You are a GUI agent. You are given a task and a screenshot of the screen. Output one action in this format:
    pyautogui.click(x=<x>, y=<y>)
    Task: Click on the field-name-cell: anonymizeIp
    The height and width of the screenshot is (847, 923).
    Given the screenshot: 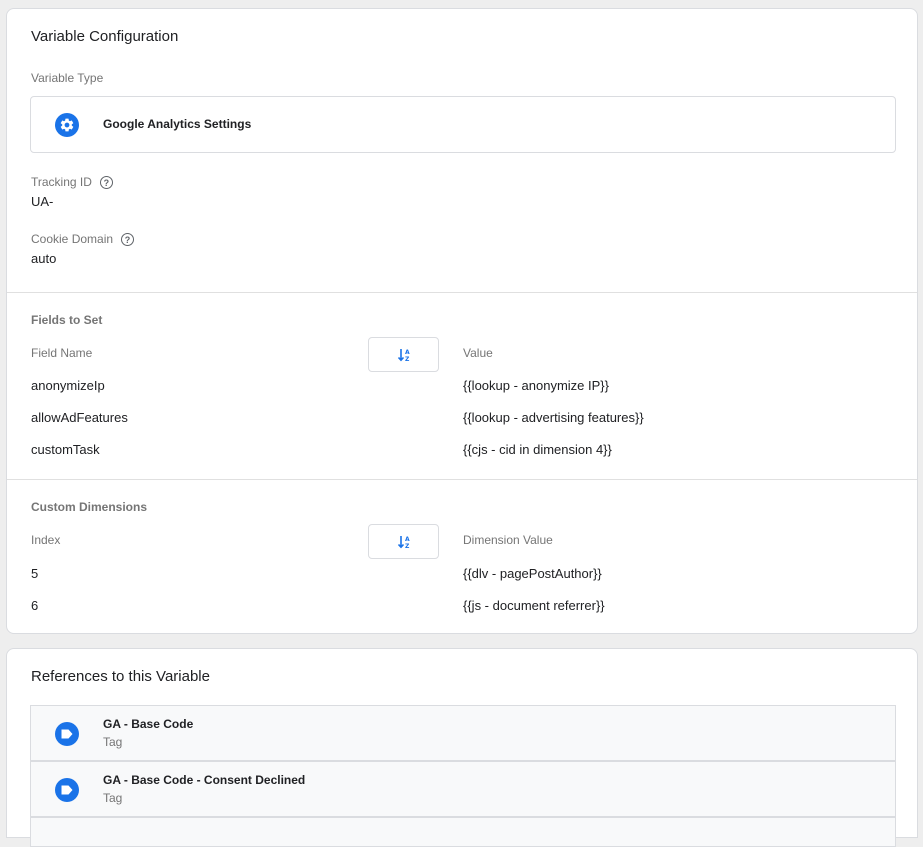 What is the action you would take?
    pyautogui.click(x=68, y=385)
    